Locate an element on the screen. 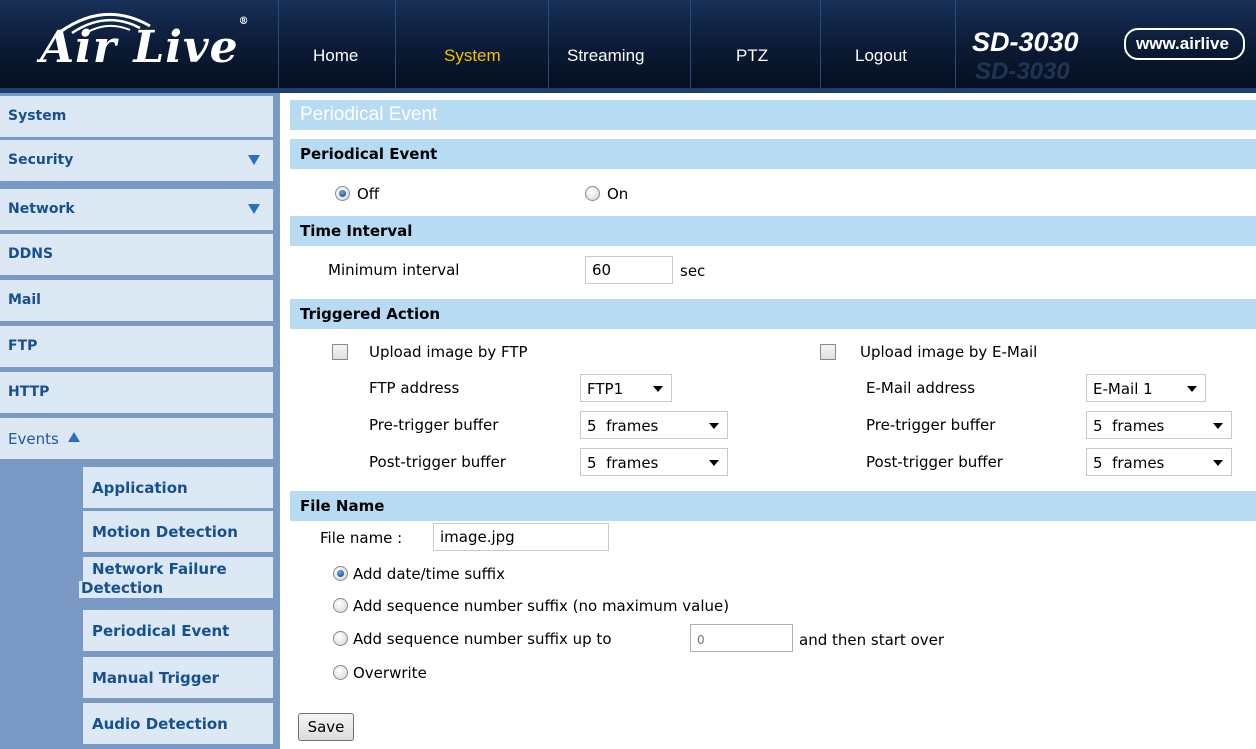  nav-streaming: Streaming is located at coordinates (605, 56).